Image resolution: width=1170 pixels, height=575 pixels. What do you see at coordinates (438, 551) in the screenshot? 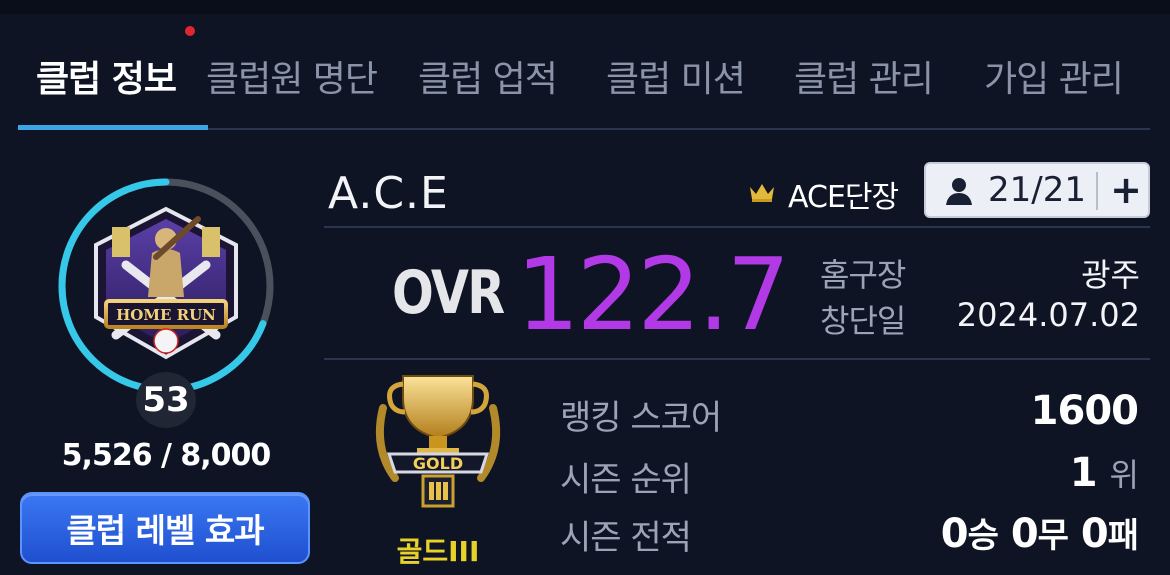
I see `tier-name: 골드III` at bounding box center [438, 551].